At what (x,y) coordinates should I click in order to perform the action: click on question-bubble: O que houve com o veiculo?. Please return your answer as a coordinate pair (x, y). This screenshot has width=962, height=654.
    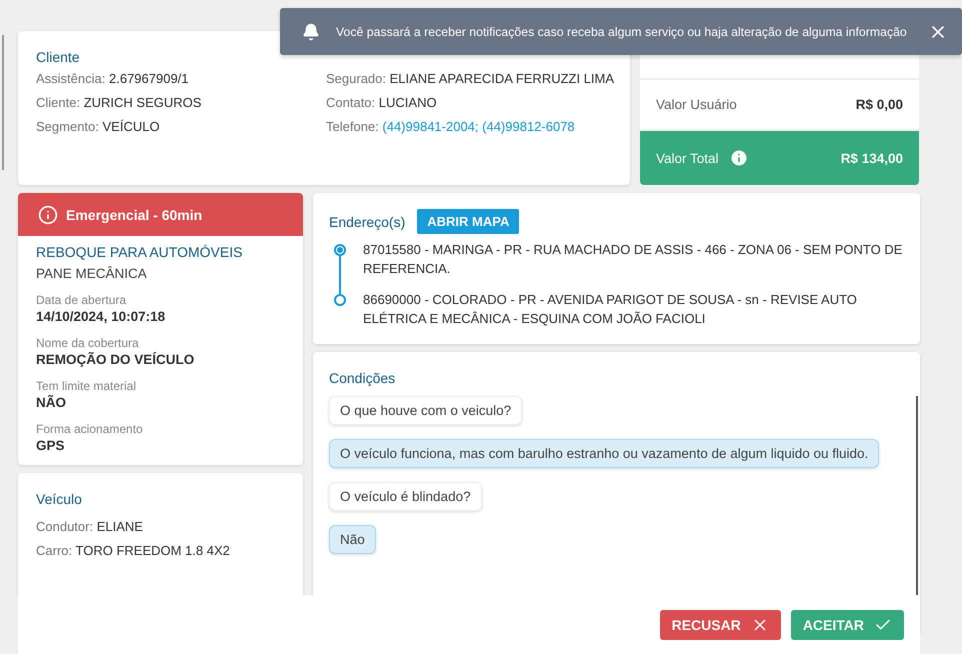
    Looking at the image, I should click on (425, 410).